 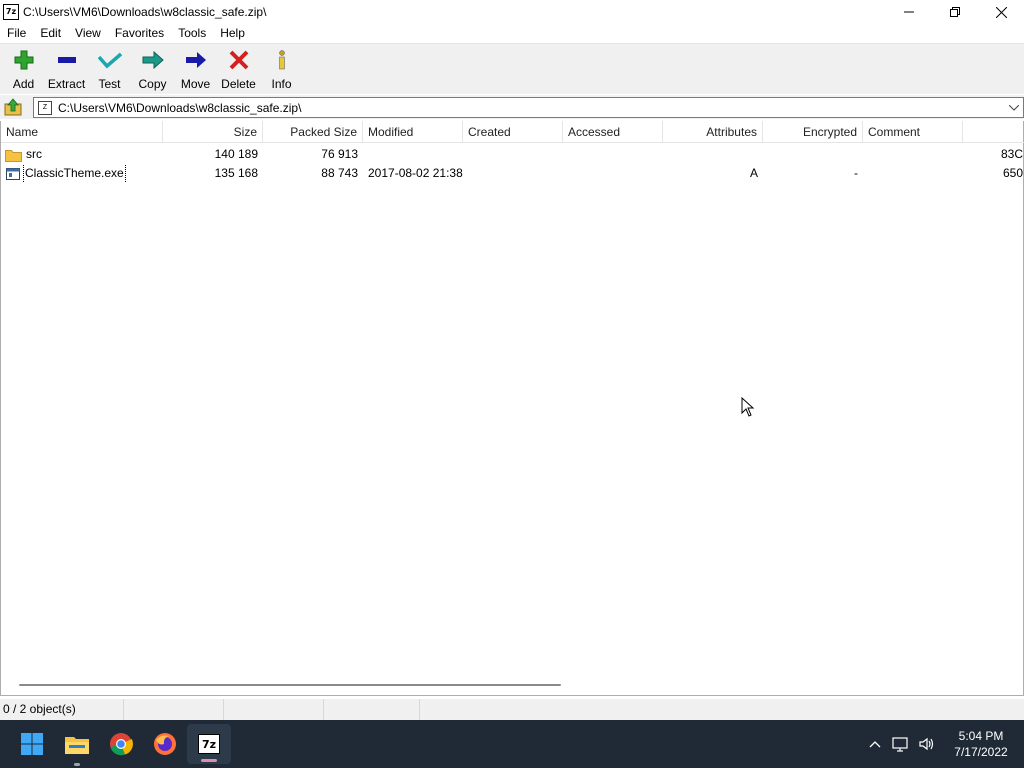 What do you see at coordinates (16, 33) in the screenshot?
I see `menu-file: File` at bounding box center [16, 33].